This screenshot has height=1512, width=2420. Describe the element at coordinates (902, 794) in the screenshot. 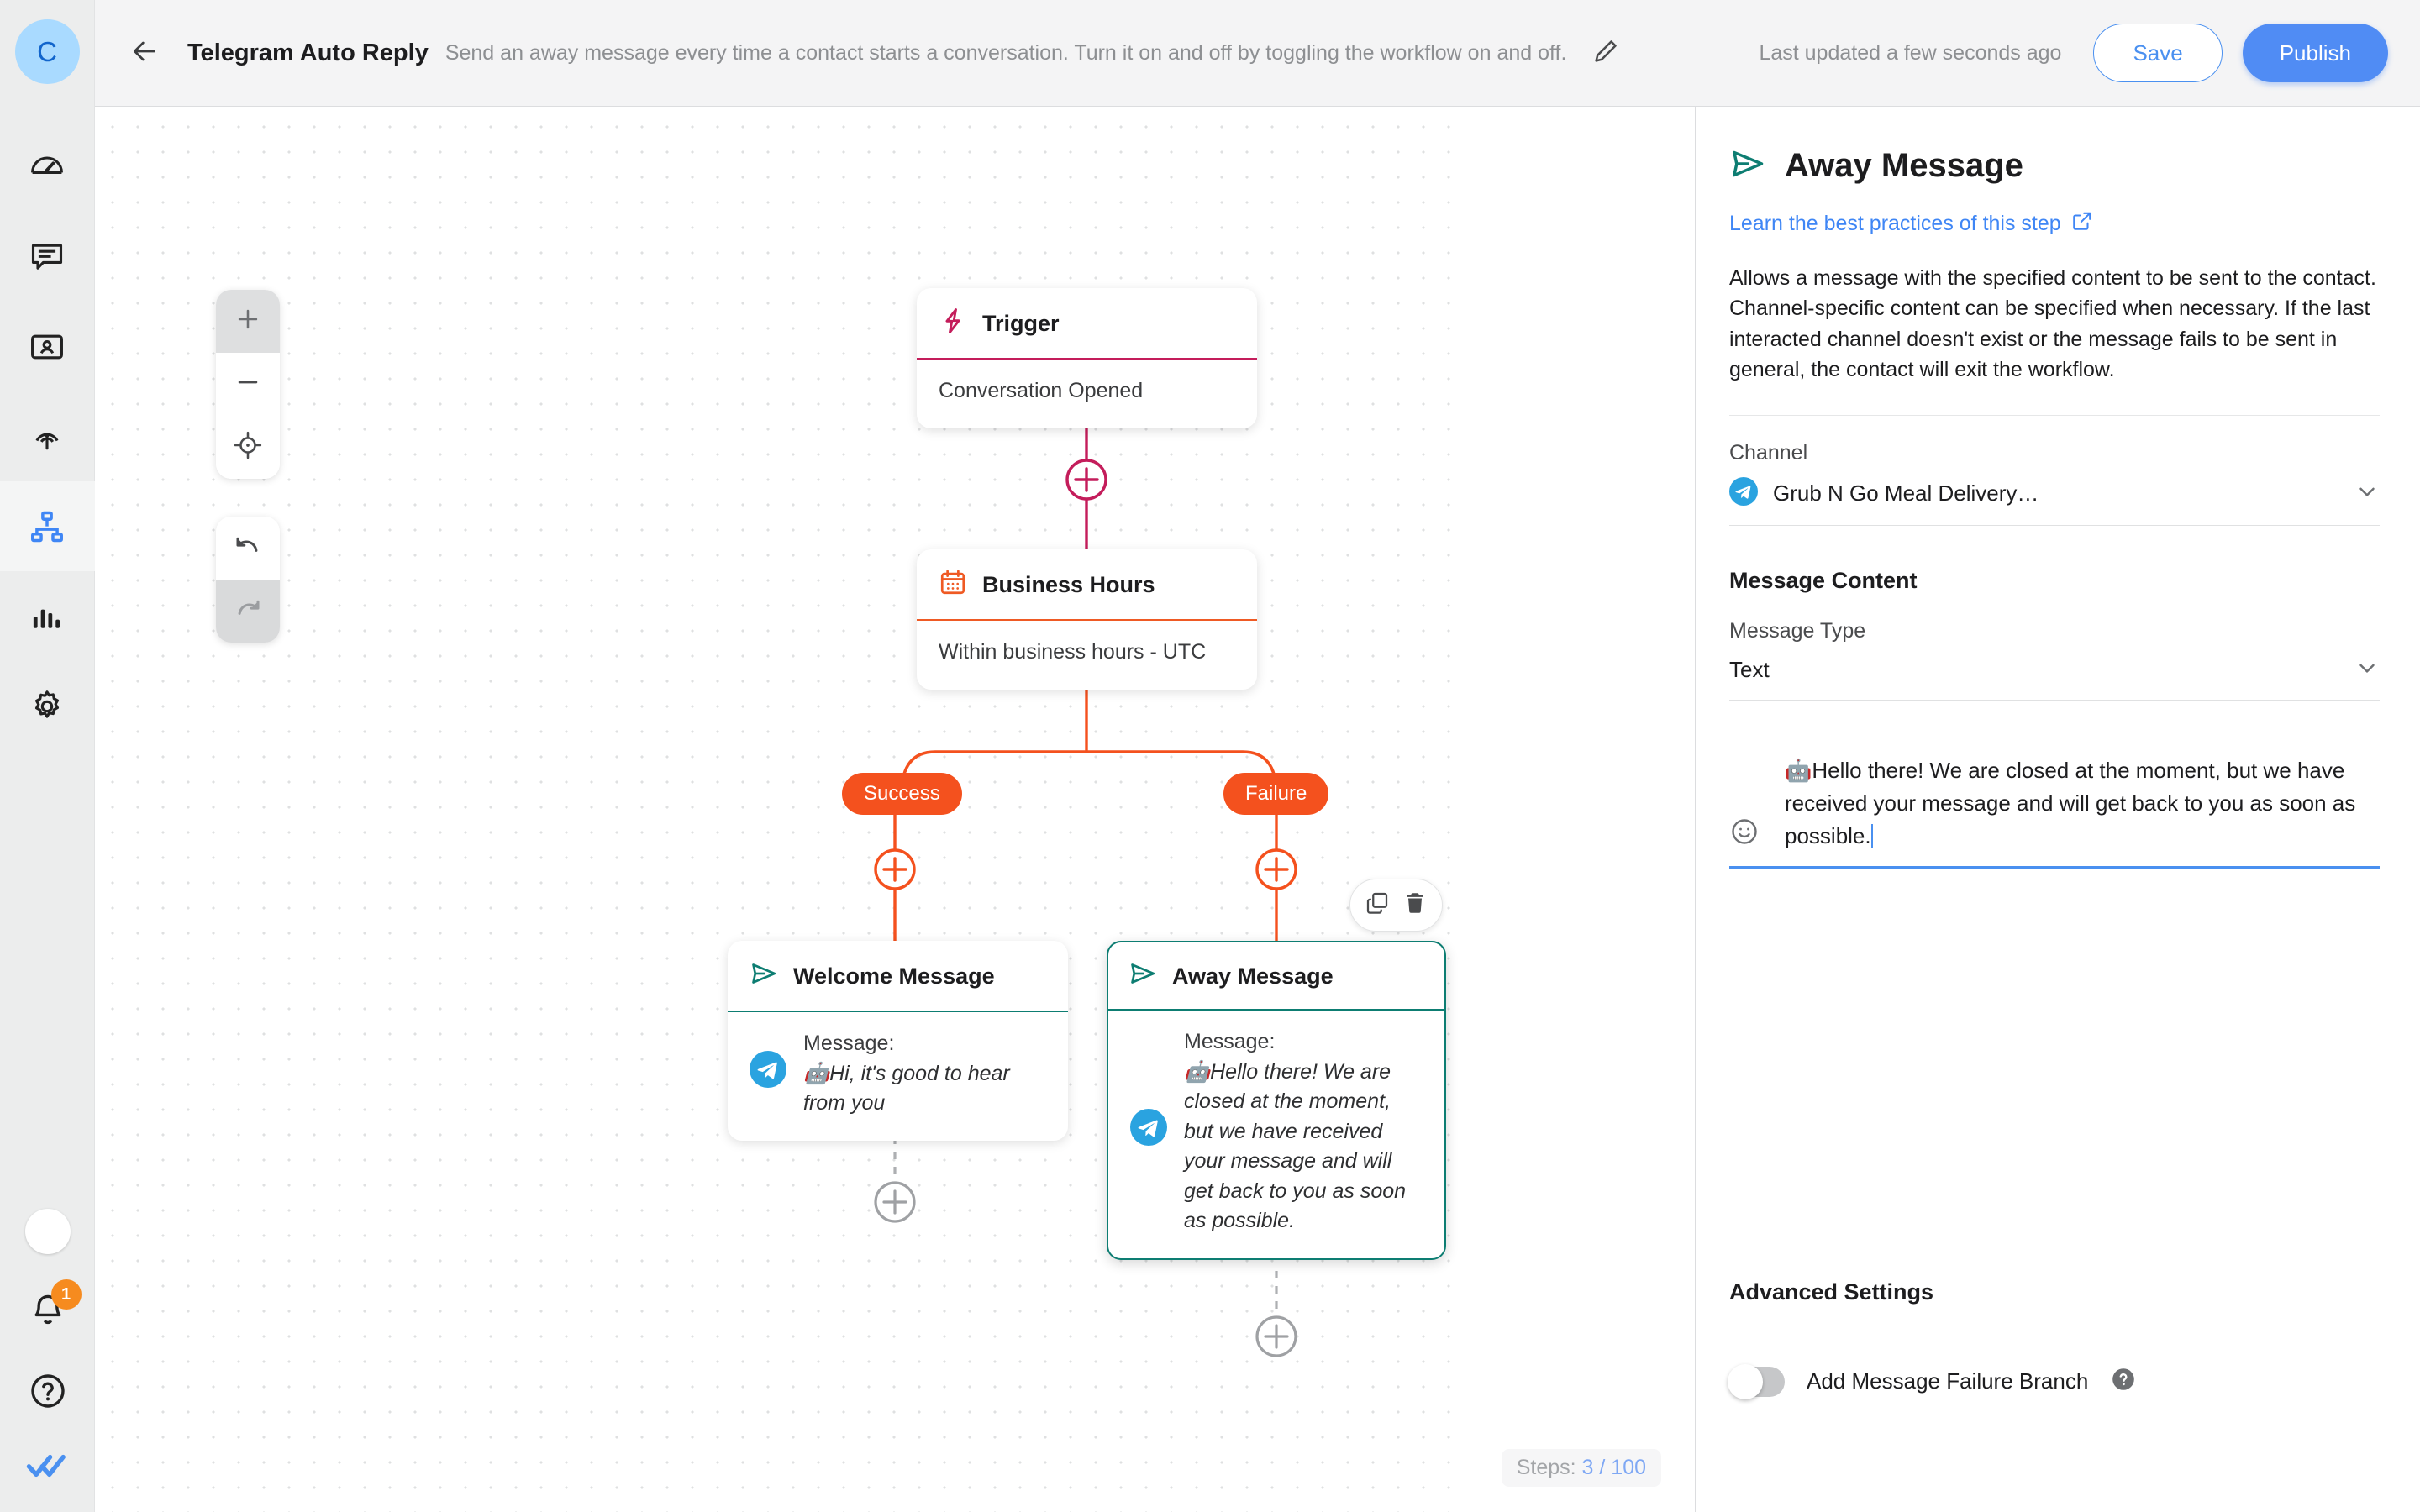

I see `branch-label-success: Success` at that location.